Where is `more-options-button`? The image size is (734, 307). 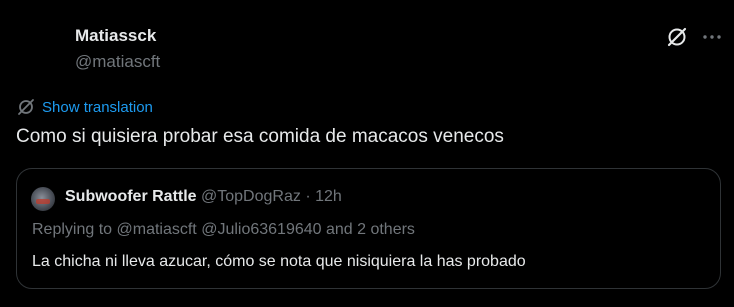
more-options-button is located at coordinates (712, 37).